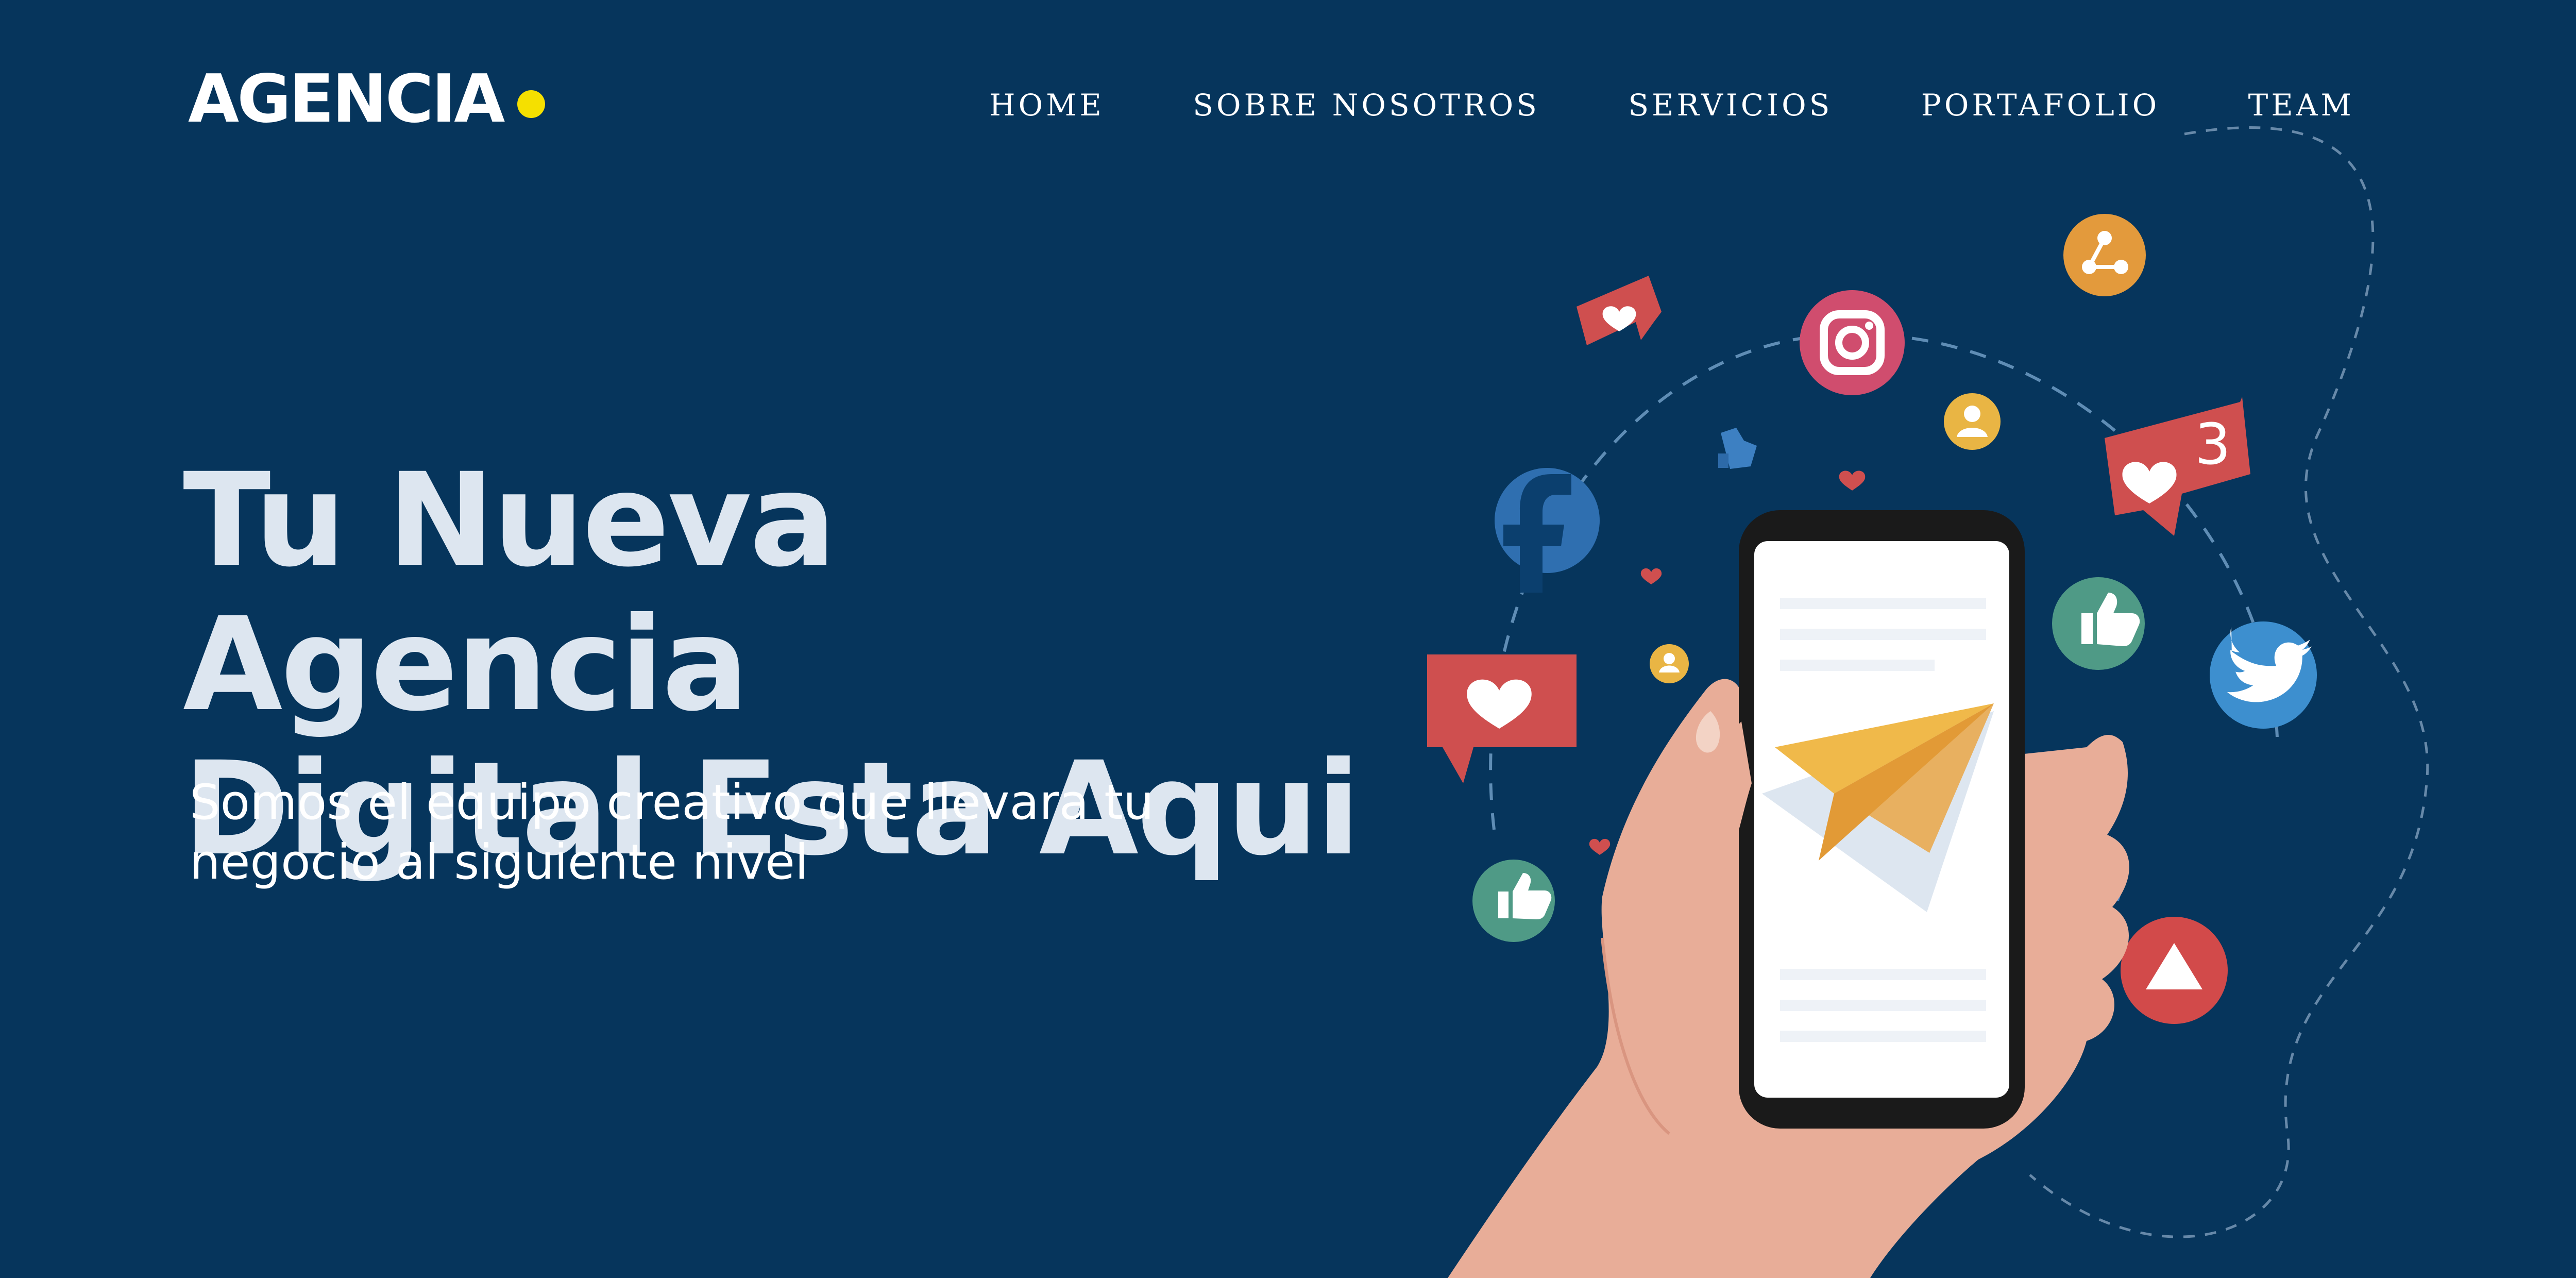 Image resolution: width=2576 pixels, height=1278 pixels. Describe the element at coordinates (531, 104) in the screenshot. I see `brand-dot` at that location.